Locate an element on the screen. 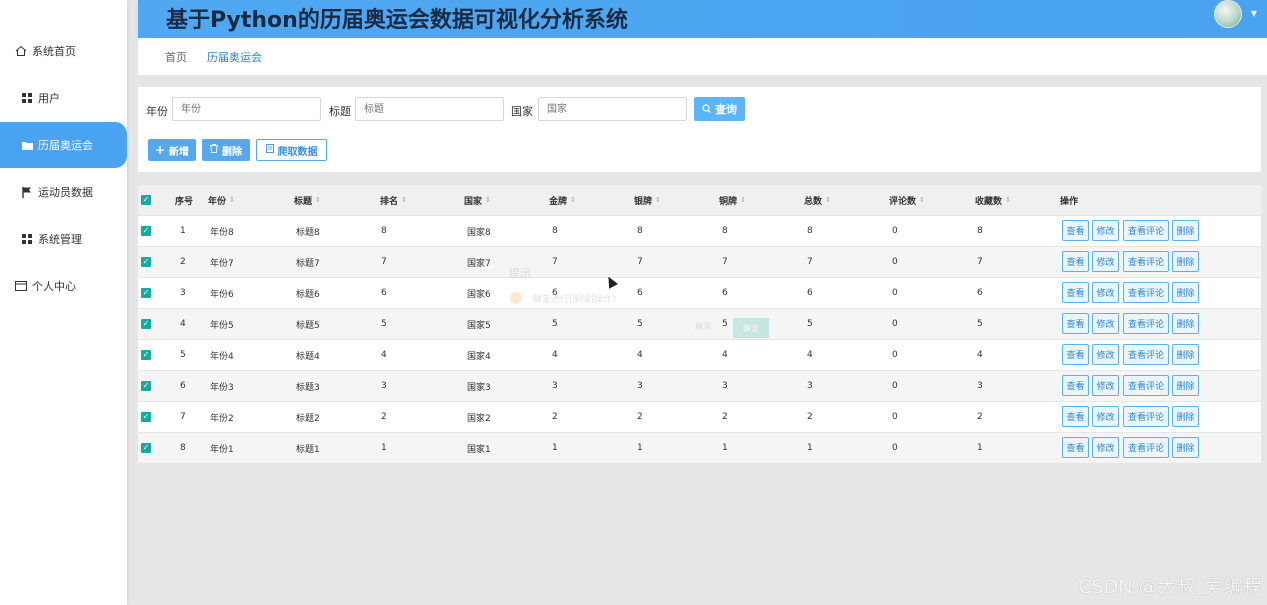 Image resolution: width=1267 pixels, height=605 pixels. sidebar-item-profile: 个人中心 is located at coordinates (63, 286).